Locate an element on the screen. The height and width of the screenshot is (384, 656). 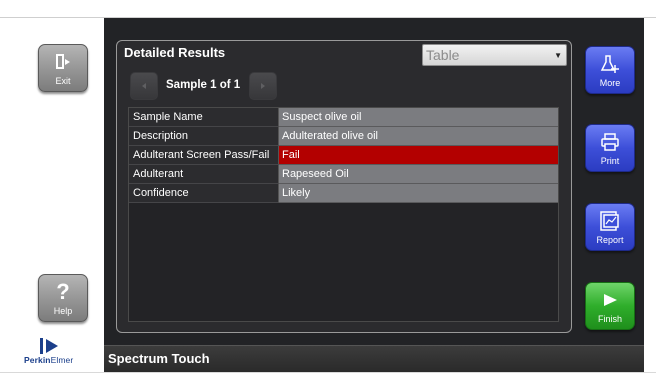
report-label: Report is located at coordinates (610, 240).